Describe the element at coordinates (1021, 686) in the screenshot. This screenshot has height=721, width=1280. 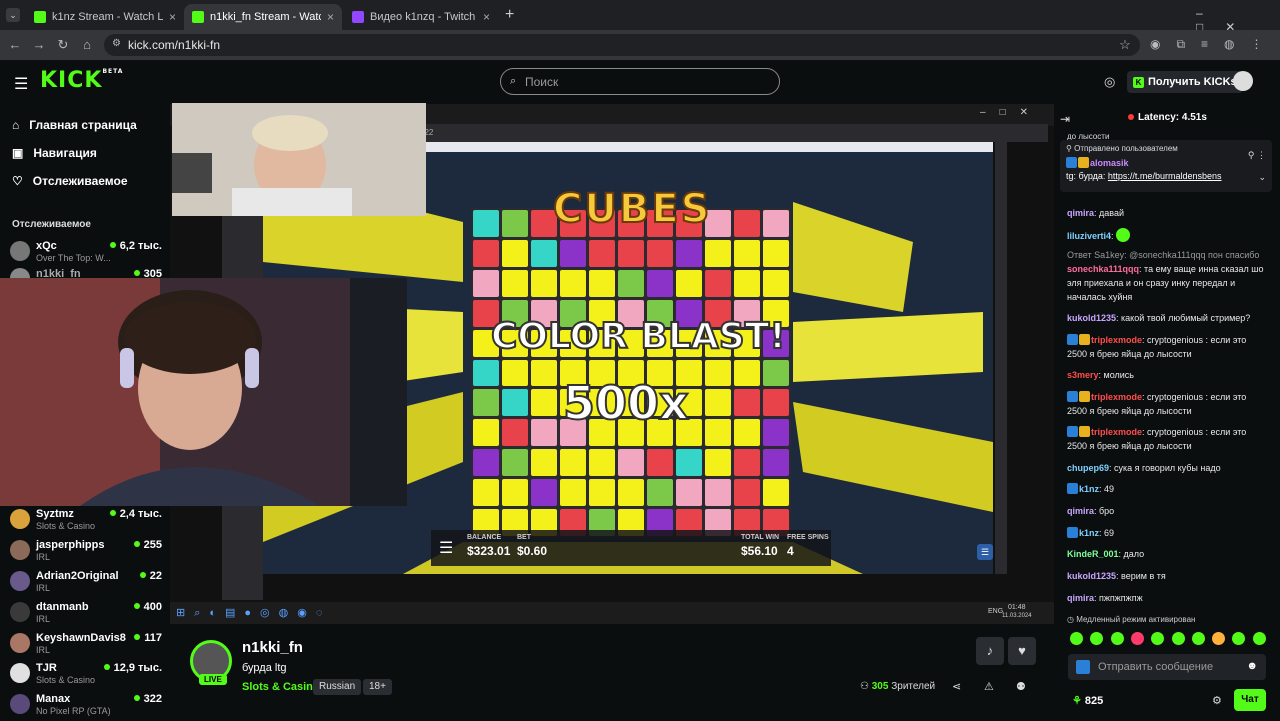
I see `add-user-icon: ⚉` at that location.